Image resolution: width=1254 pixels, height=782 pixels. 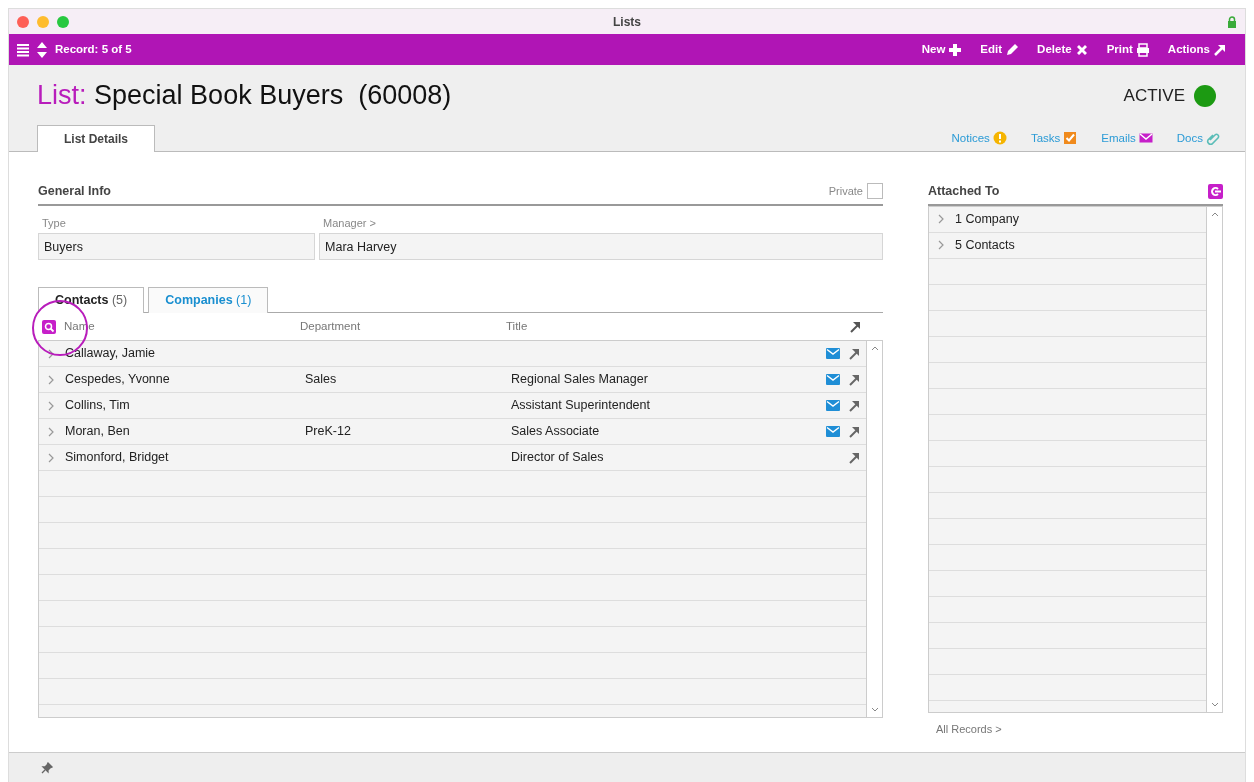 What do you see at coordinates (1197, 49) in the screenshot?
I see `actions-button: Actions` at bounding box center [1197, 49].